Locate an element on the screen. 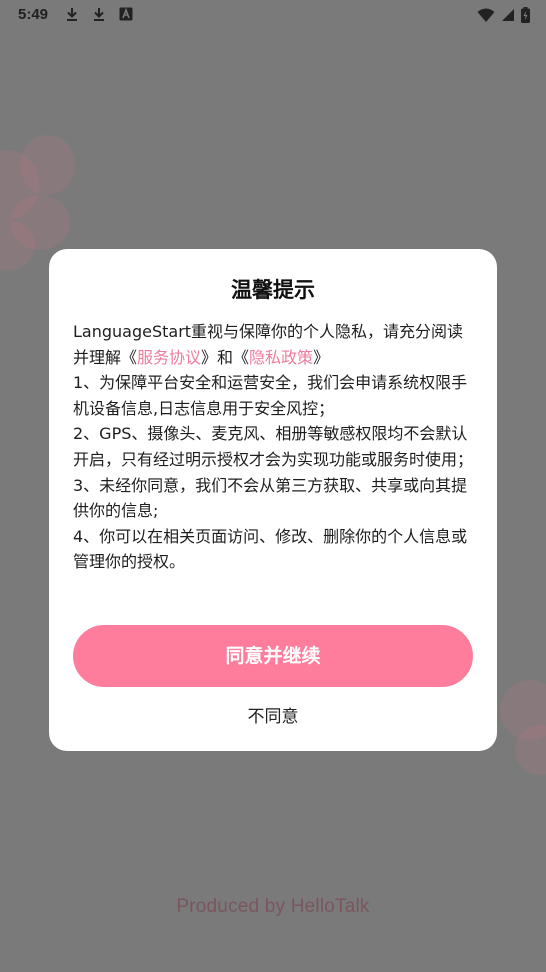  policy-item: 4、你可以在相关页面访问、修改、删除你的个人信息或管理你的授权。 is located at coordinates (270, 549).